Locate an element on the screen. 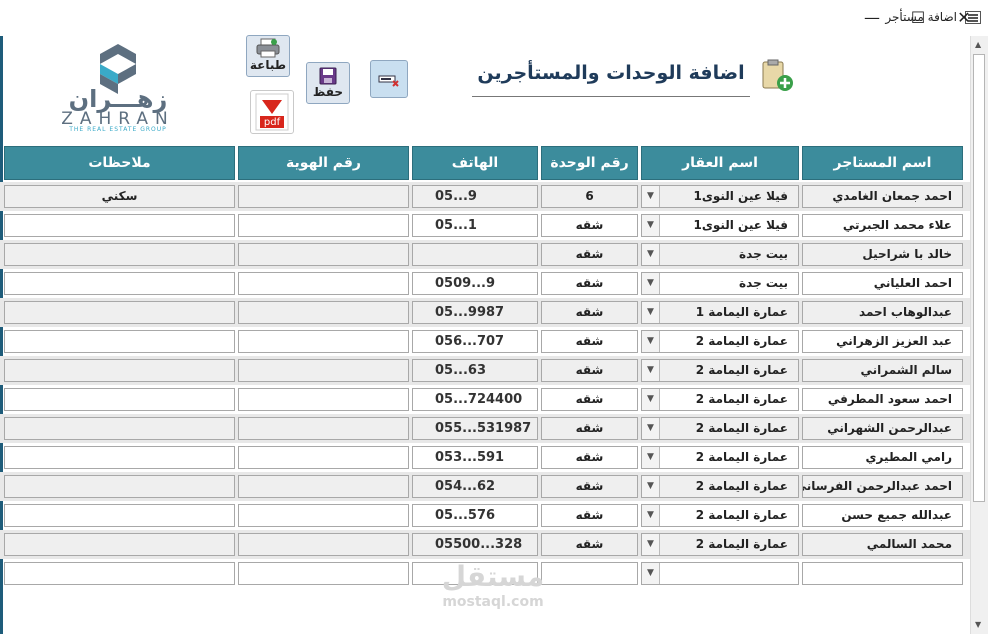 The width and height of the screenshot is (989, 634). tenant-name-field: عبدالوهاب احمد is located at coordinates (882, 312).